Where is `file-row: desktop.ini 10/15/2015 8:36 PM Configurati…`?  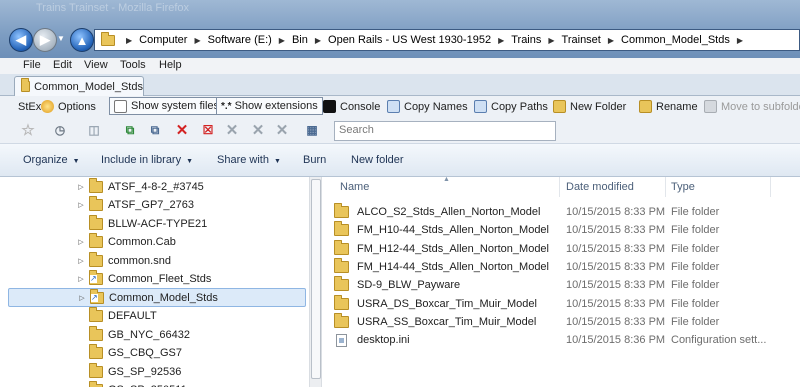 file-row: desktop.ini 10/15/2015 8:36 PM Configurati… is located at coordinates (567, 340).